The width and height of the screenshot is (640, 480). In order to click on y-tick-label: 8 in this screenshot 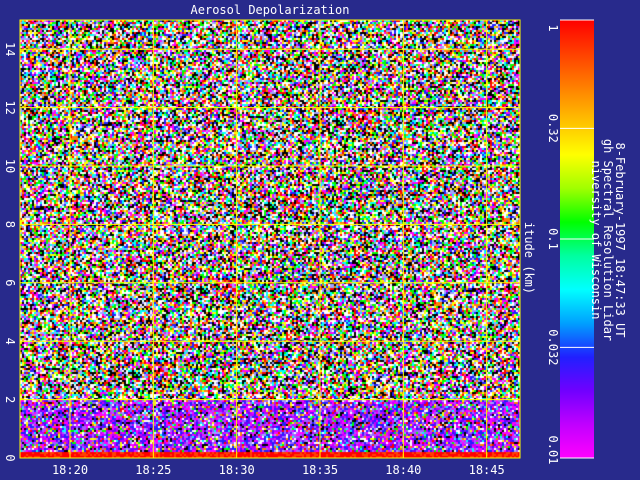, I will do `click(10, 224)`.